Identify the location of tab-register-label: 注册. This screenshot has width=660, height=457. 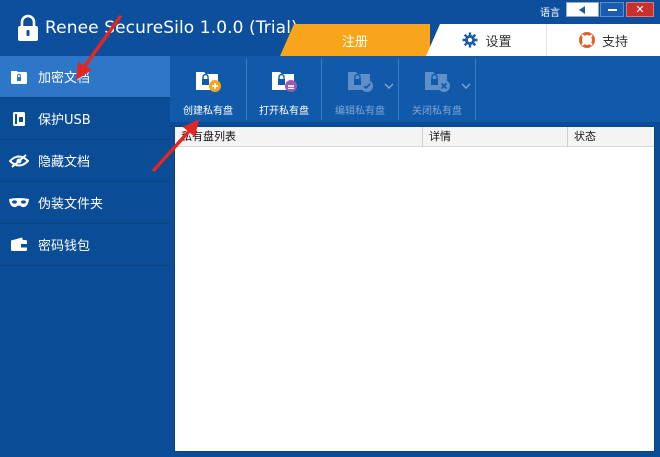
(354, 42).